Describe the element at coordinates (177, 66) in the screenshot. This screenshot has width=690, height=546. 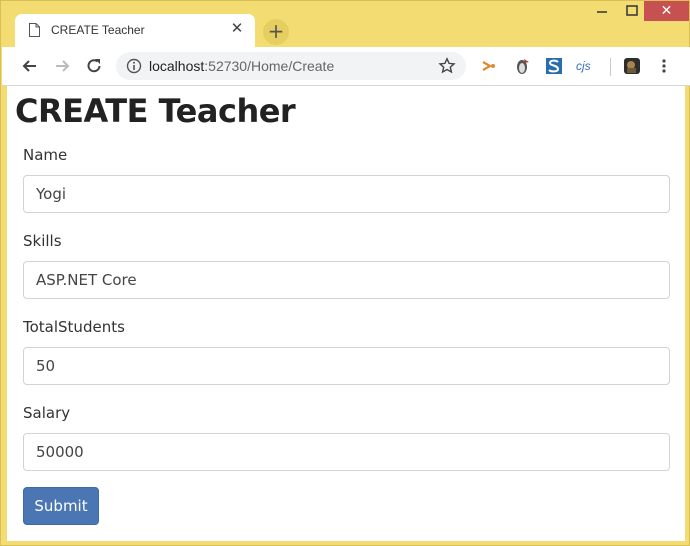
I see `url-host: localhost` at that location.